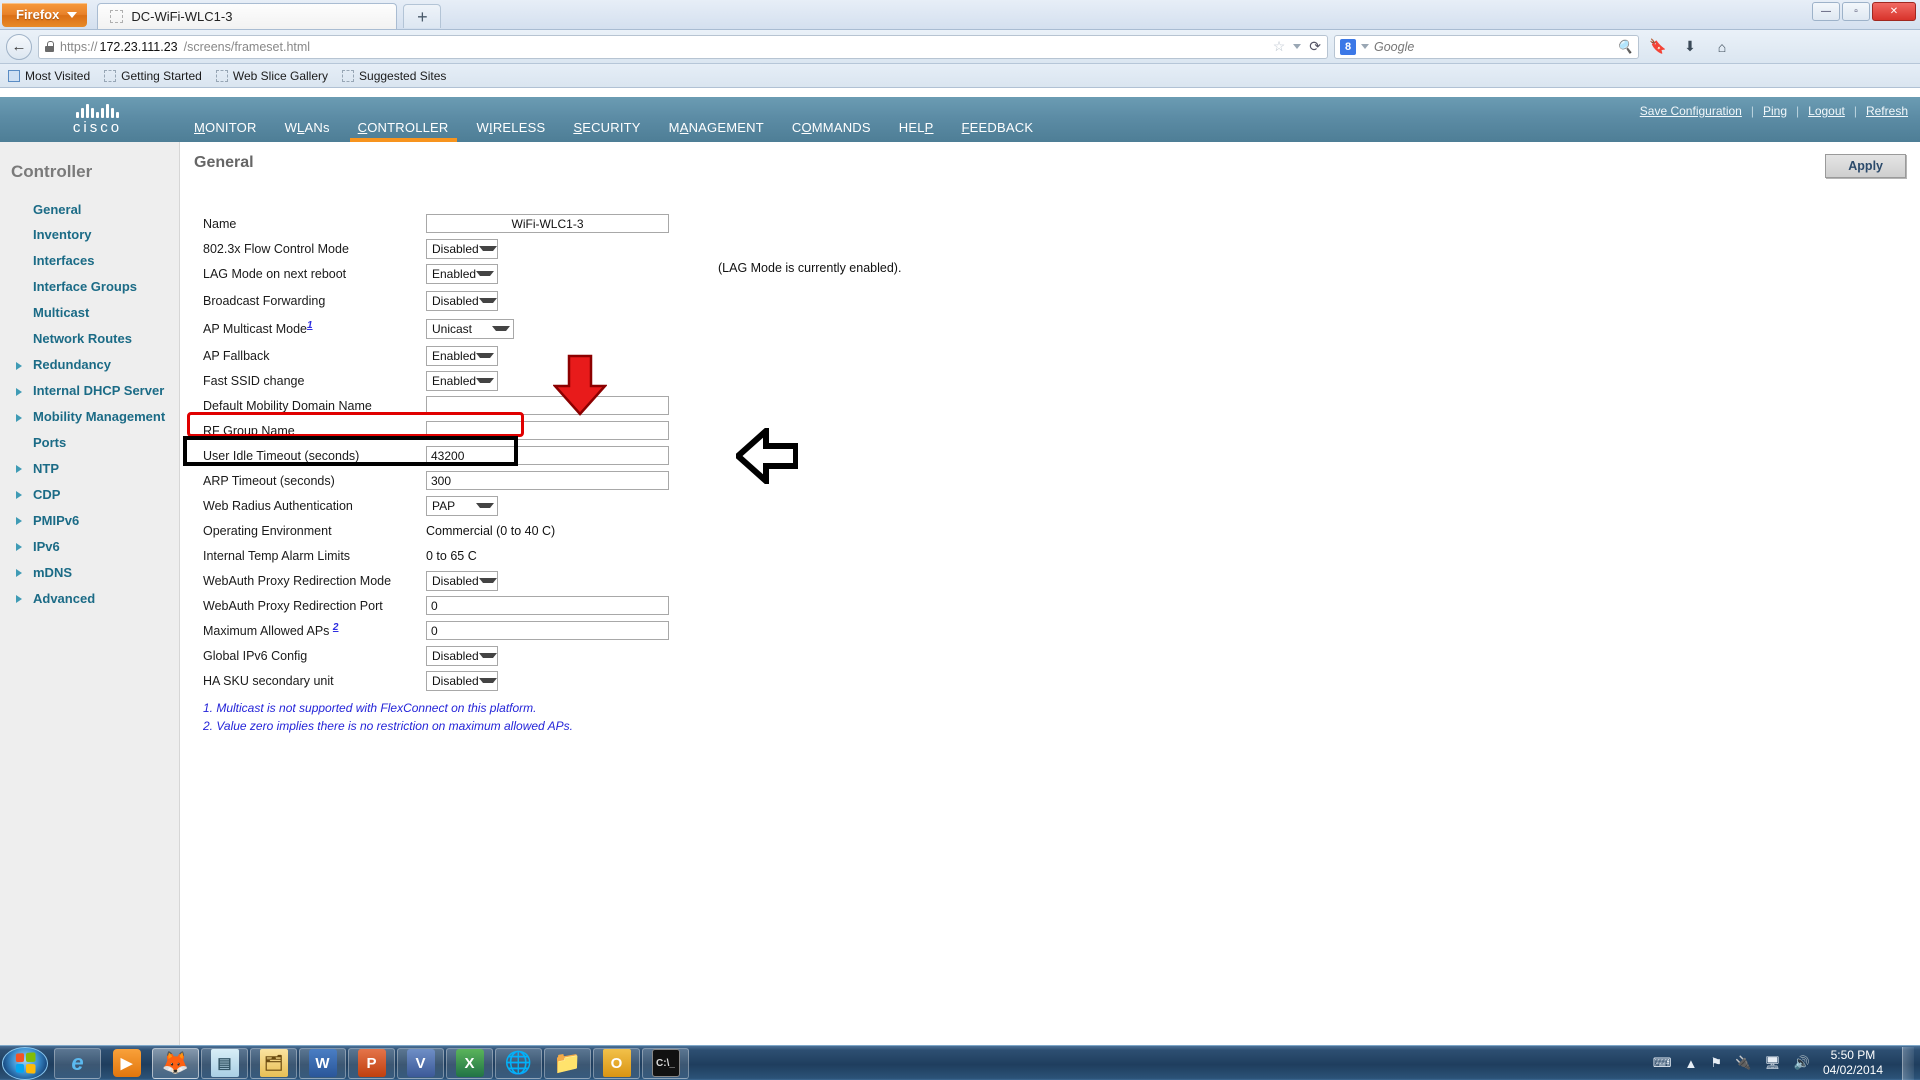 Image resolution: width=1920 pixels, height=1080 pixels. What do you see at coordinates (916, 131) in the screenshot?
I see `nav-help: HELP` at bounding box center [916, 131].